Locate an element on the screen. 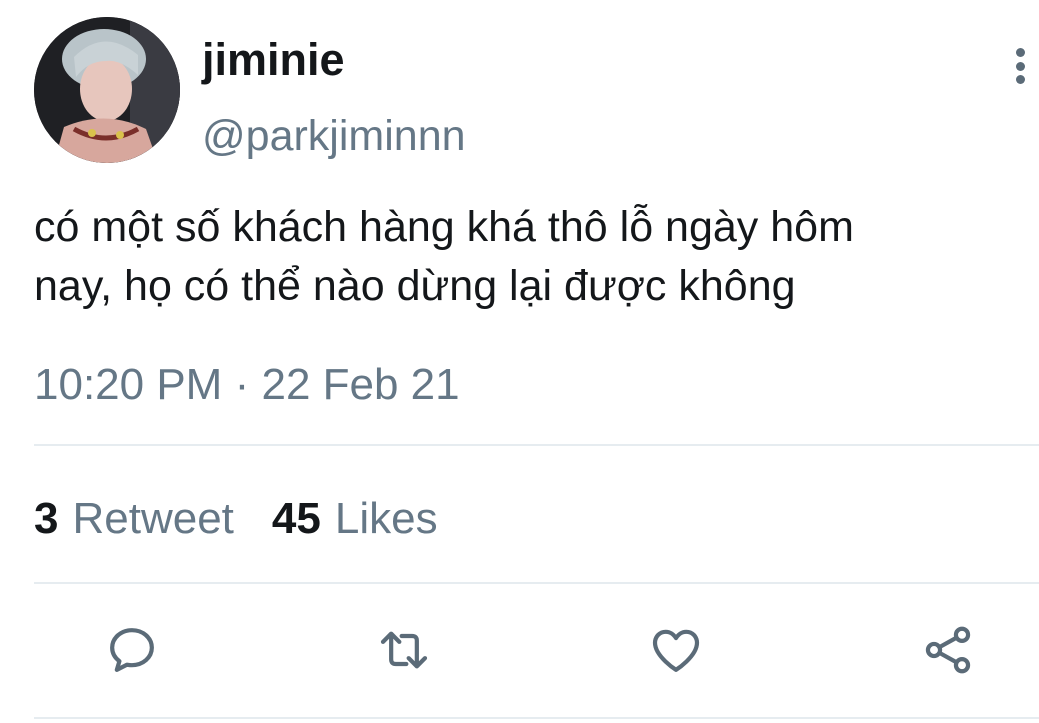 Image resolution: width=1039 pixels, height=723 pixels. retweets-label: Retweet is located at coordinates (153, 518).